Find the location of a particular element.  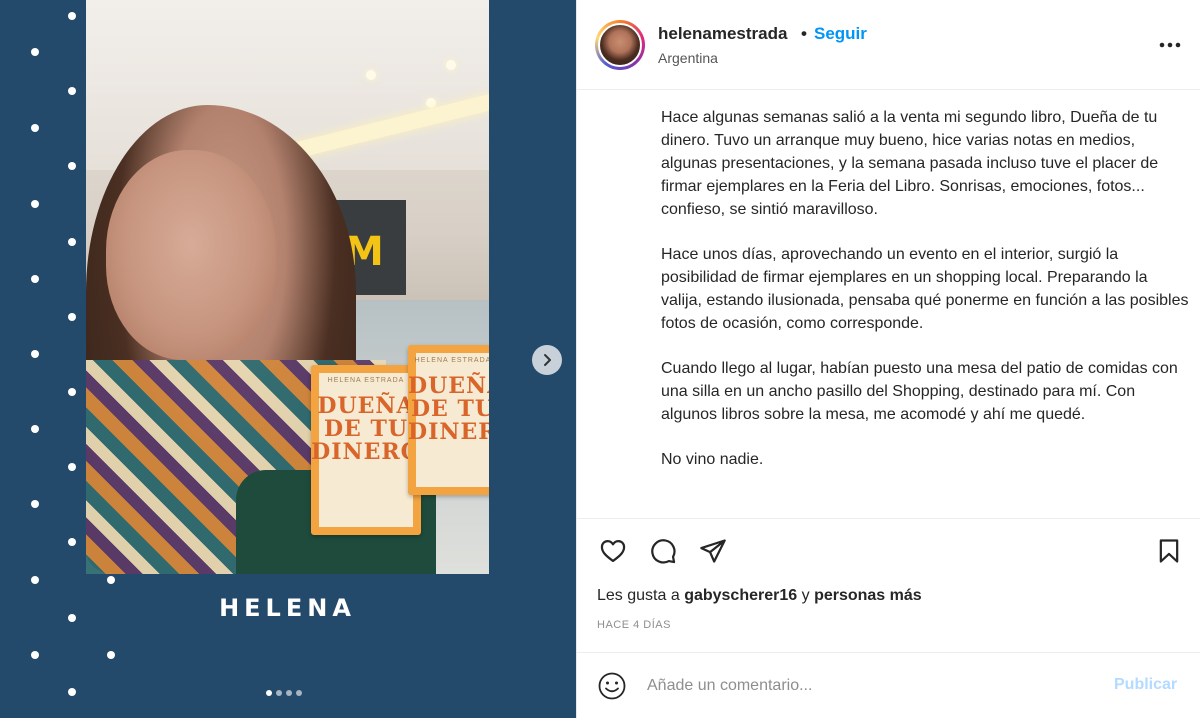

avatar-ring is located at coordinates (620, 45).